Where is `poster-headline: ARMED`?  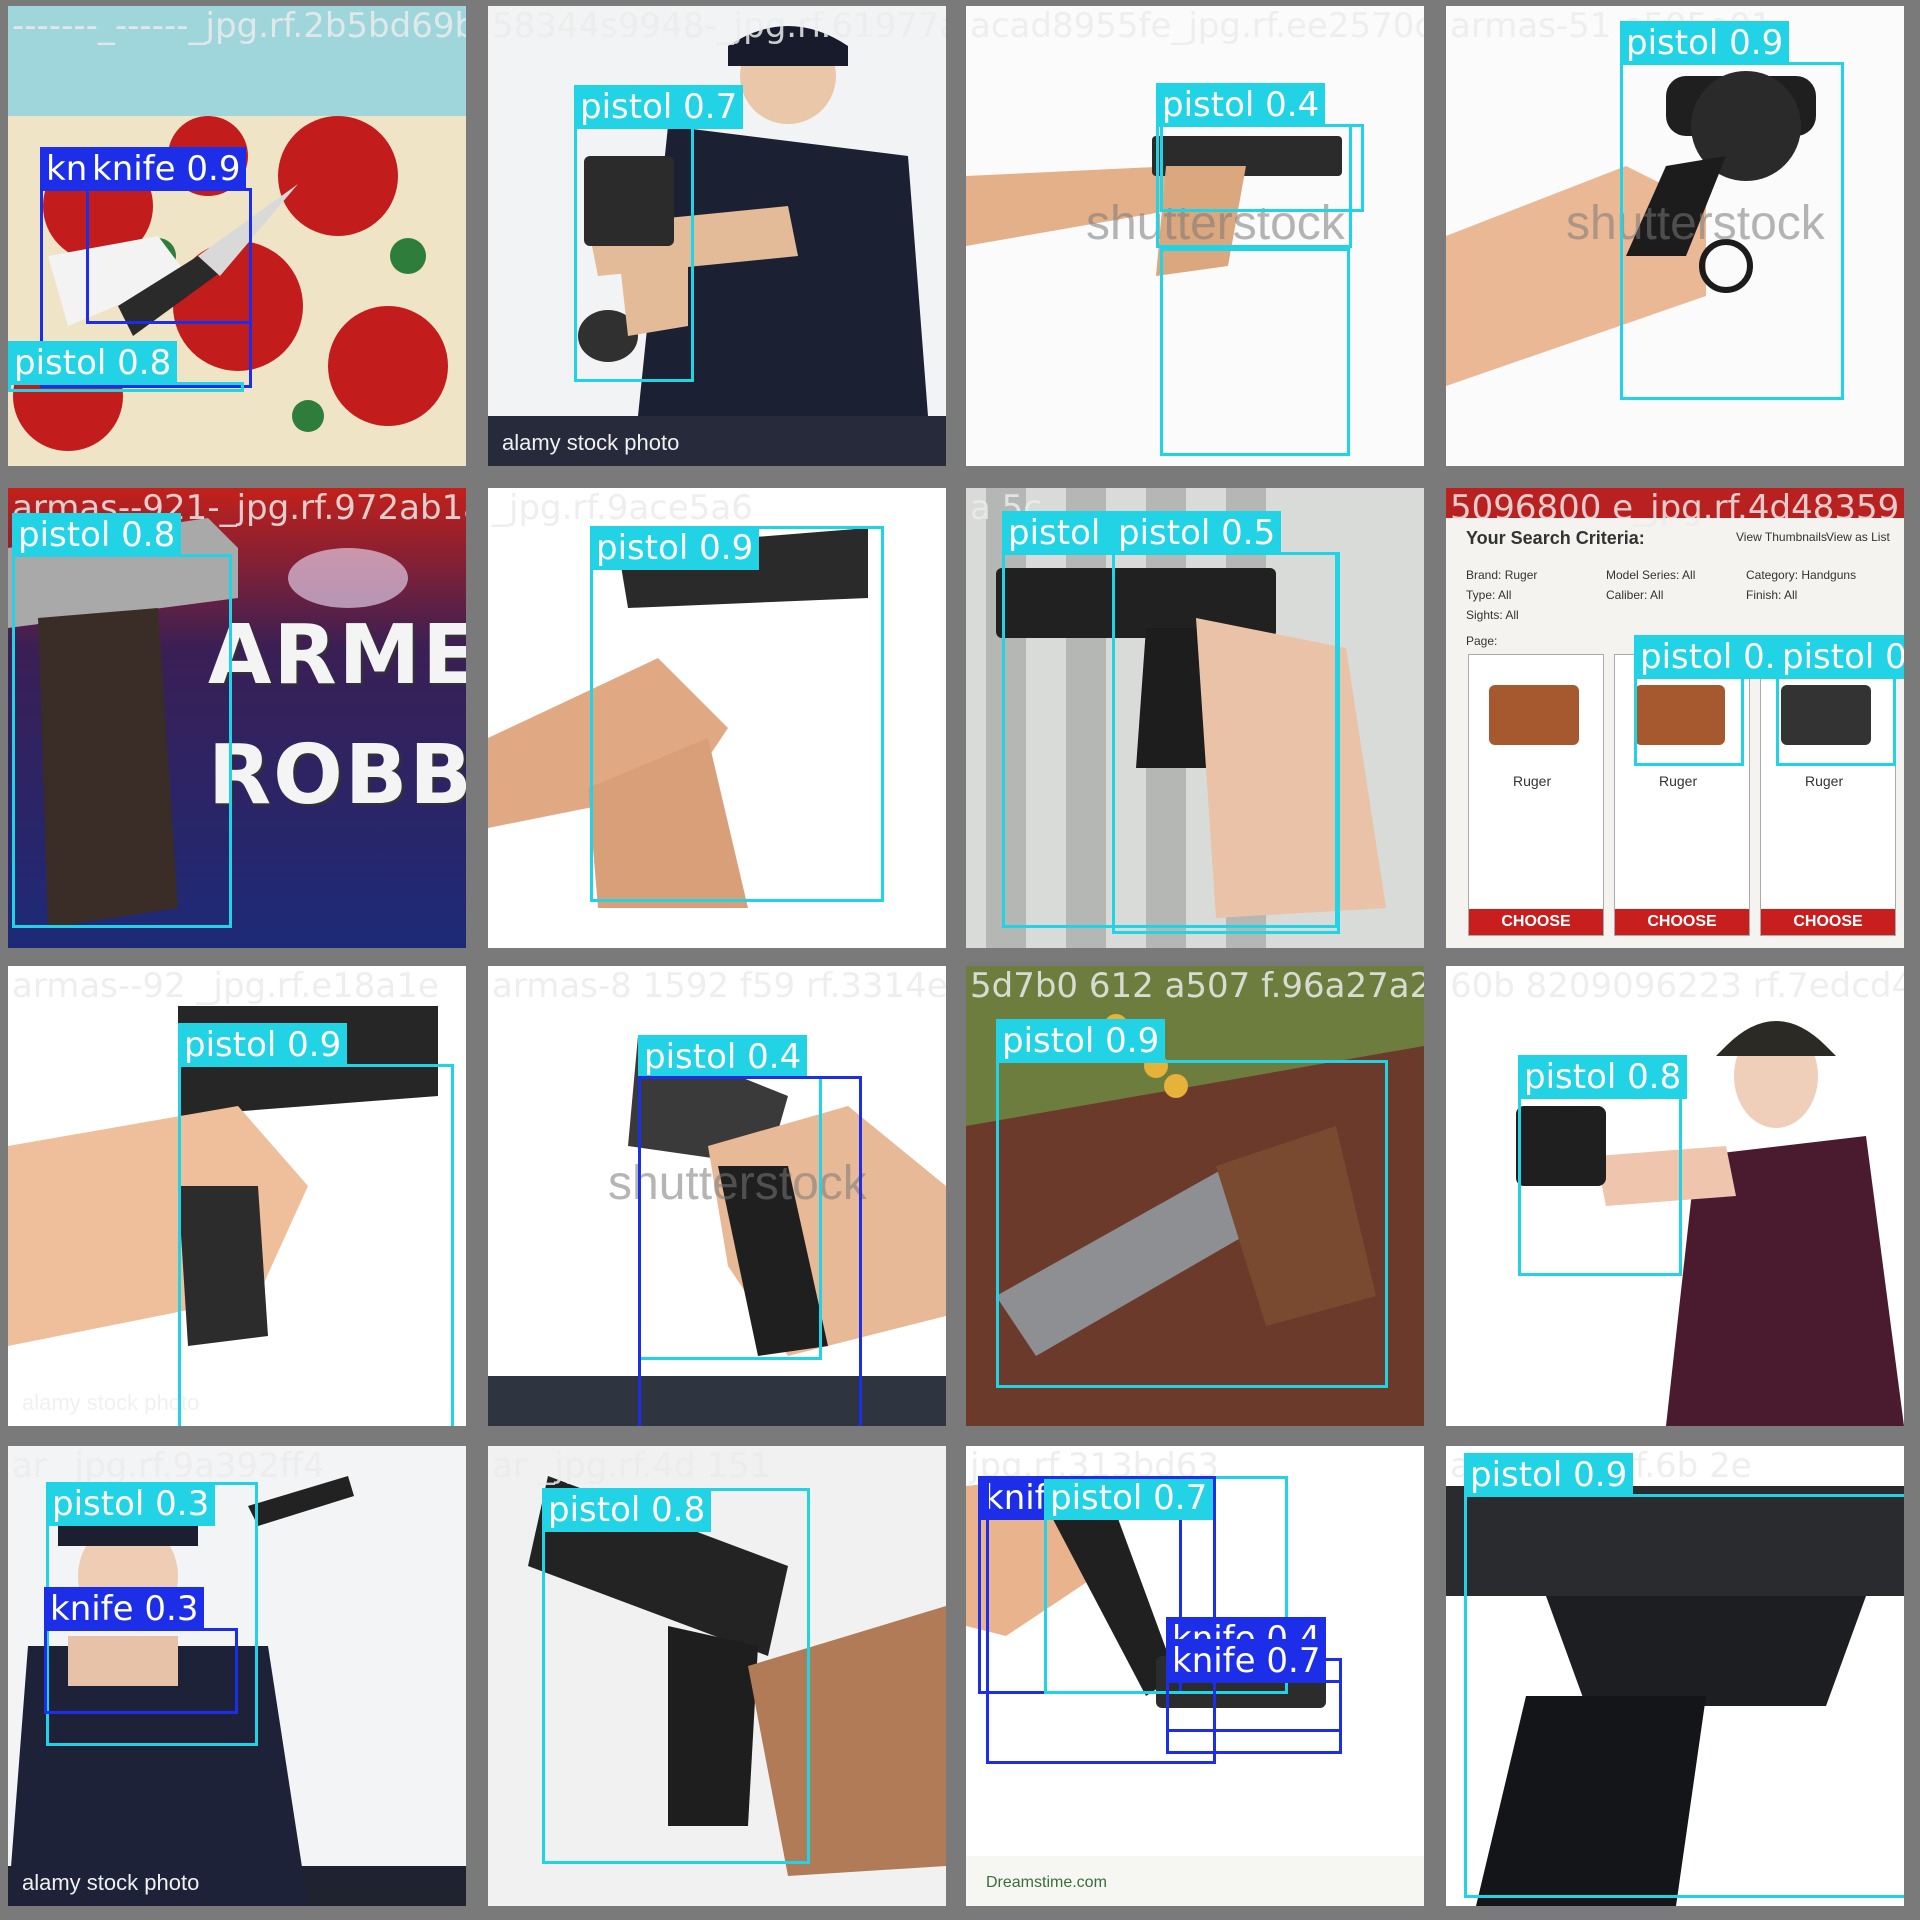
poster-headline: ARMED is located at coordinates (337, 655).